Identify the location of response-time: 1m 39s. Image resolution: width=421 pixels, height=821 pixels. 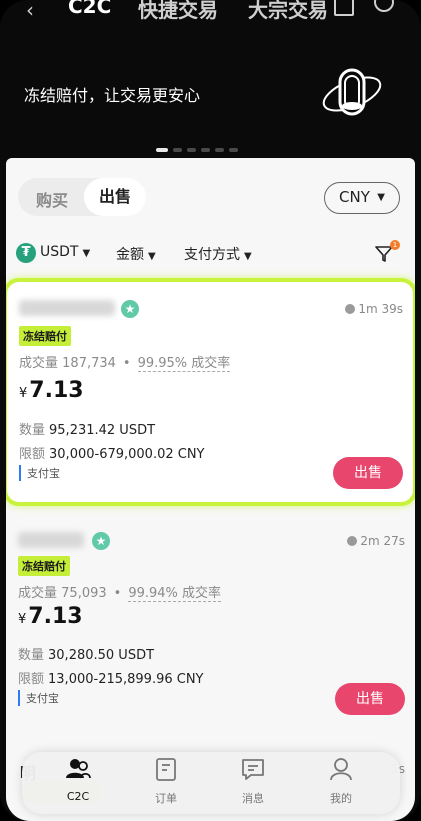
(374, 309).